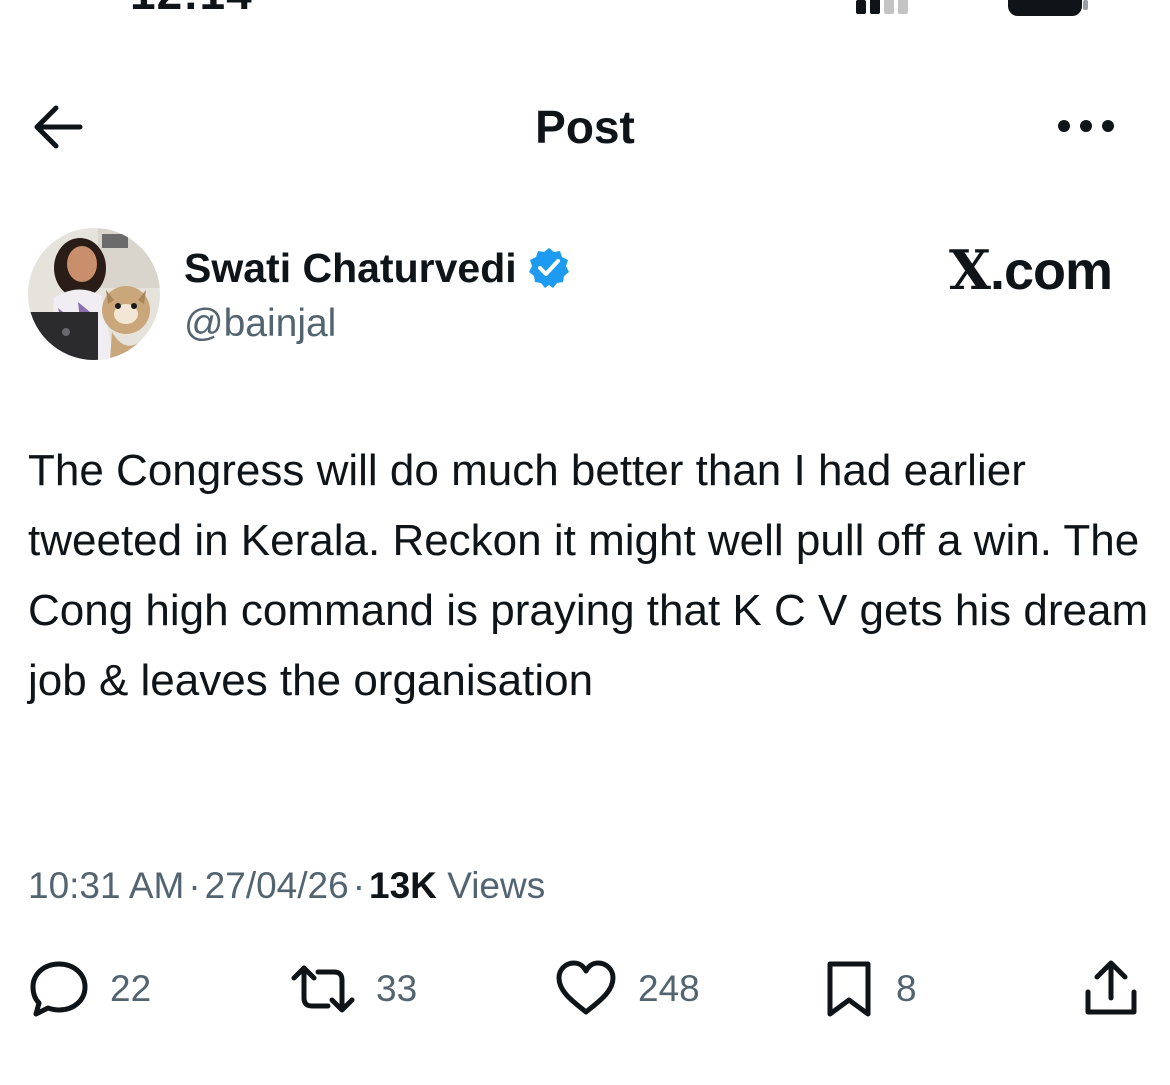 Image resolution: width=1170 pixels, height=1085 pixels. I want to click on share-button, so click(1111, 989).